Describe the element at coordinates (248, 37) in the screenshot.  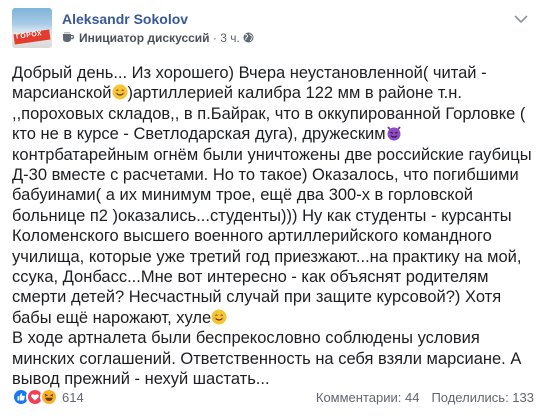
I see `globe-icon` at that location.